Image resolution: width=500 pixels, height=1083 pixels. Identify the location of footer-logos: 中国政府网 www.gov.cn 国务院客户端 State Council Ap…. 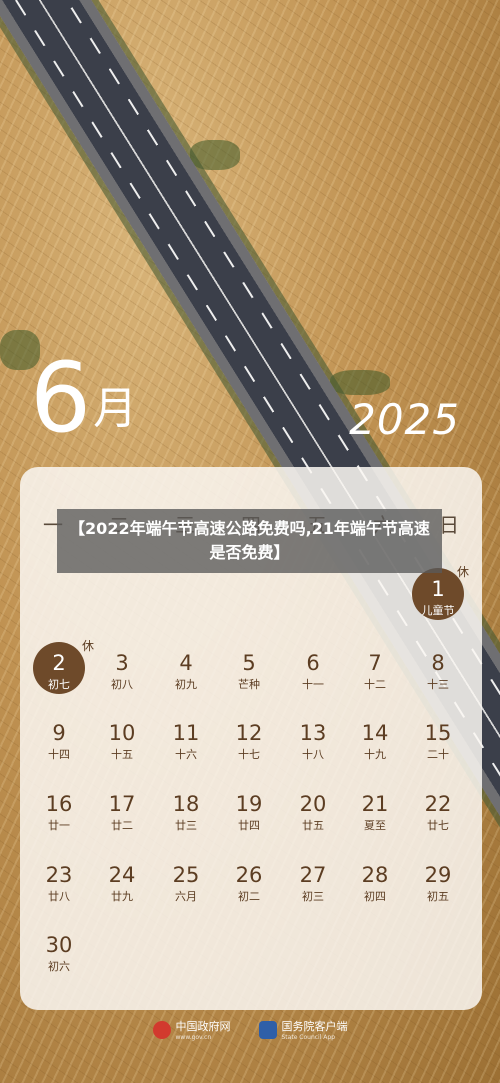
(250, 1029).